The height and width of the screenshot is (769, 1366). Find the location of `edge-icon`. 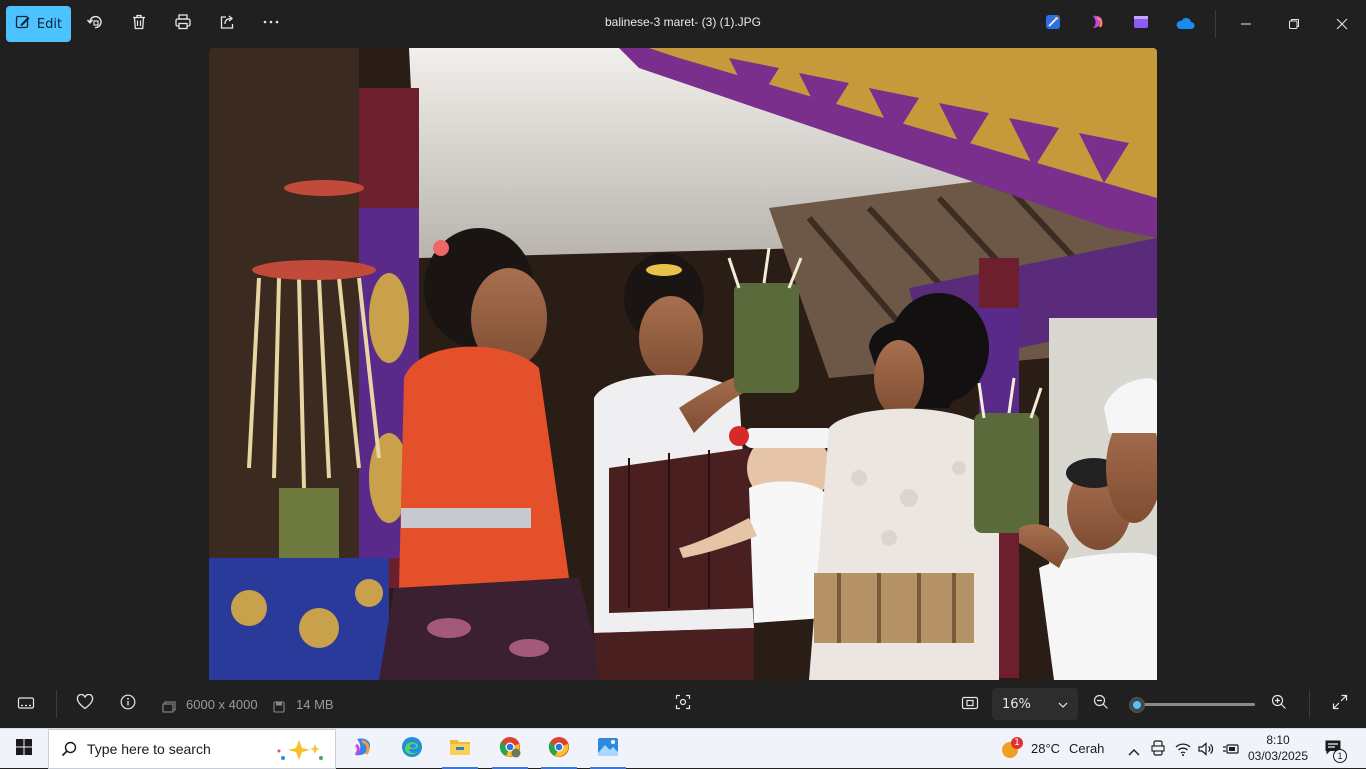

edge-icon is located at coordinates (412, 749).